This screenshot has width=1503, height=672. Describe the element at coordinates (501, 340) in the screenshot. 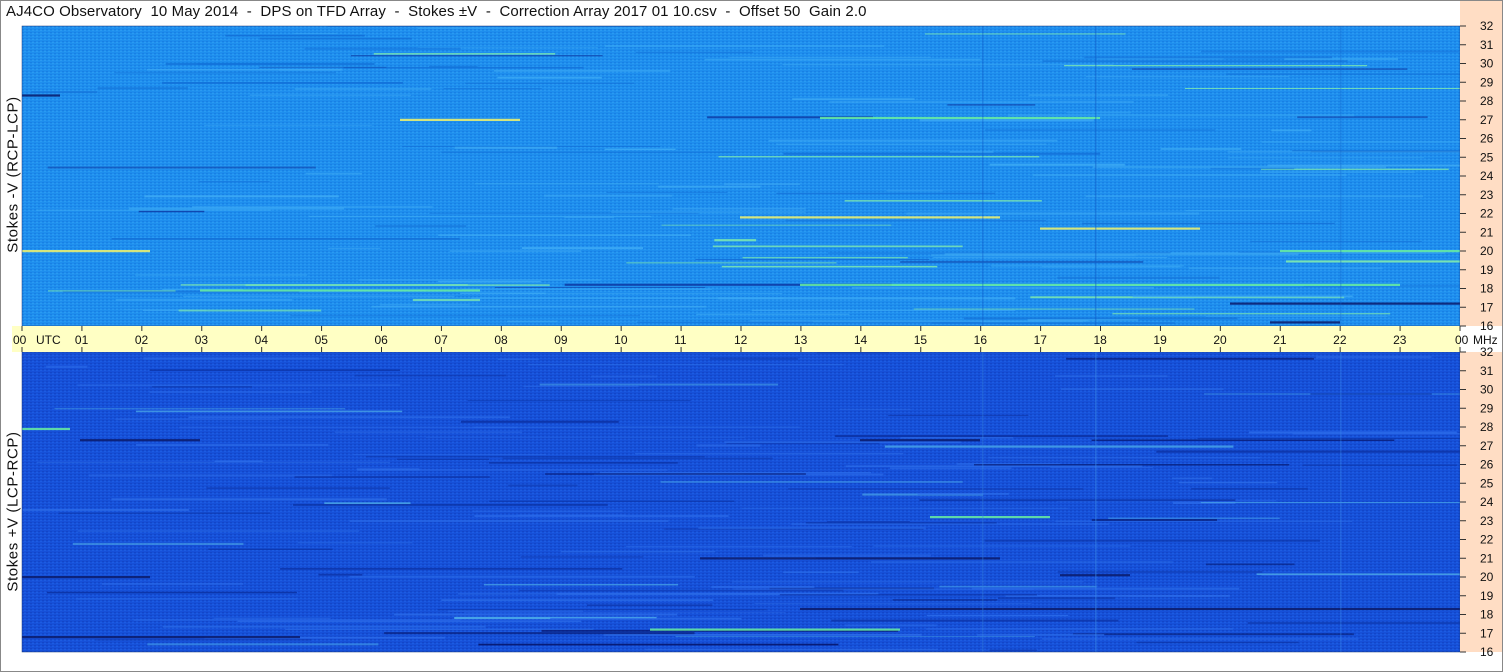

I see `time-tick-label: 08` at that location.